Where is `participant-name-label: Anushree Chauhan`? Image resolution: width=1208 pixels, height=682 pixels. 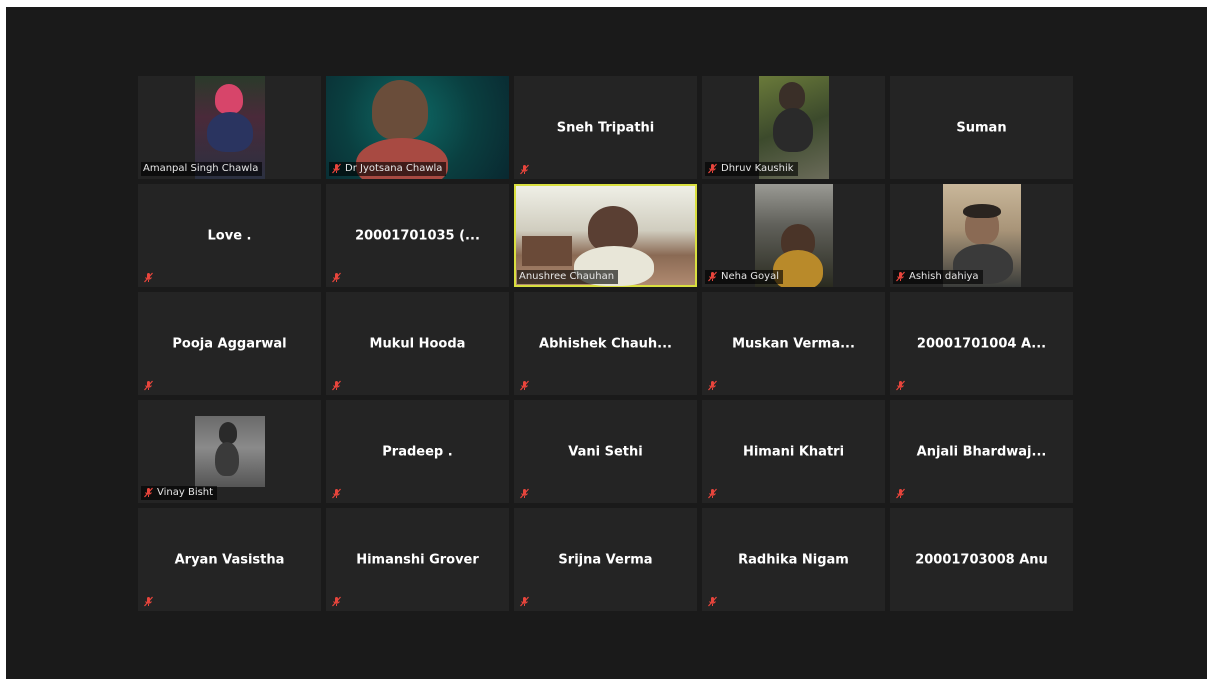
participant-name-label: Anushree Chauhan is located at coordinates (568, 277).